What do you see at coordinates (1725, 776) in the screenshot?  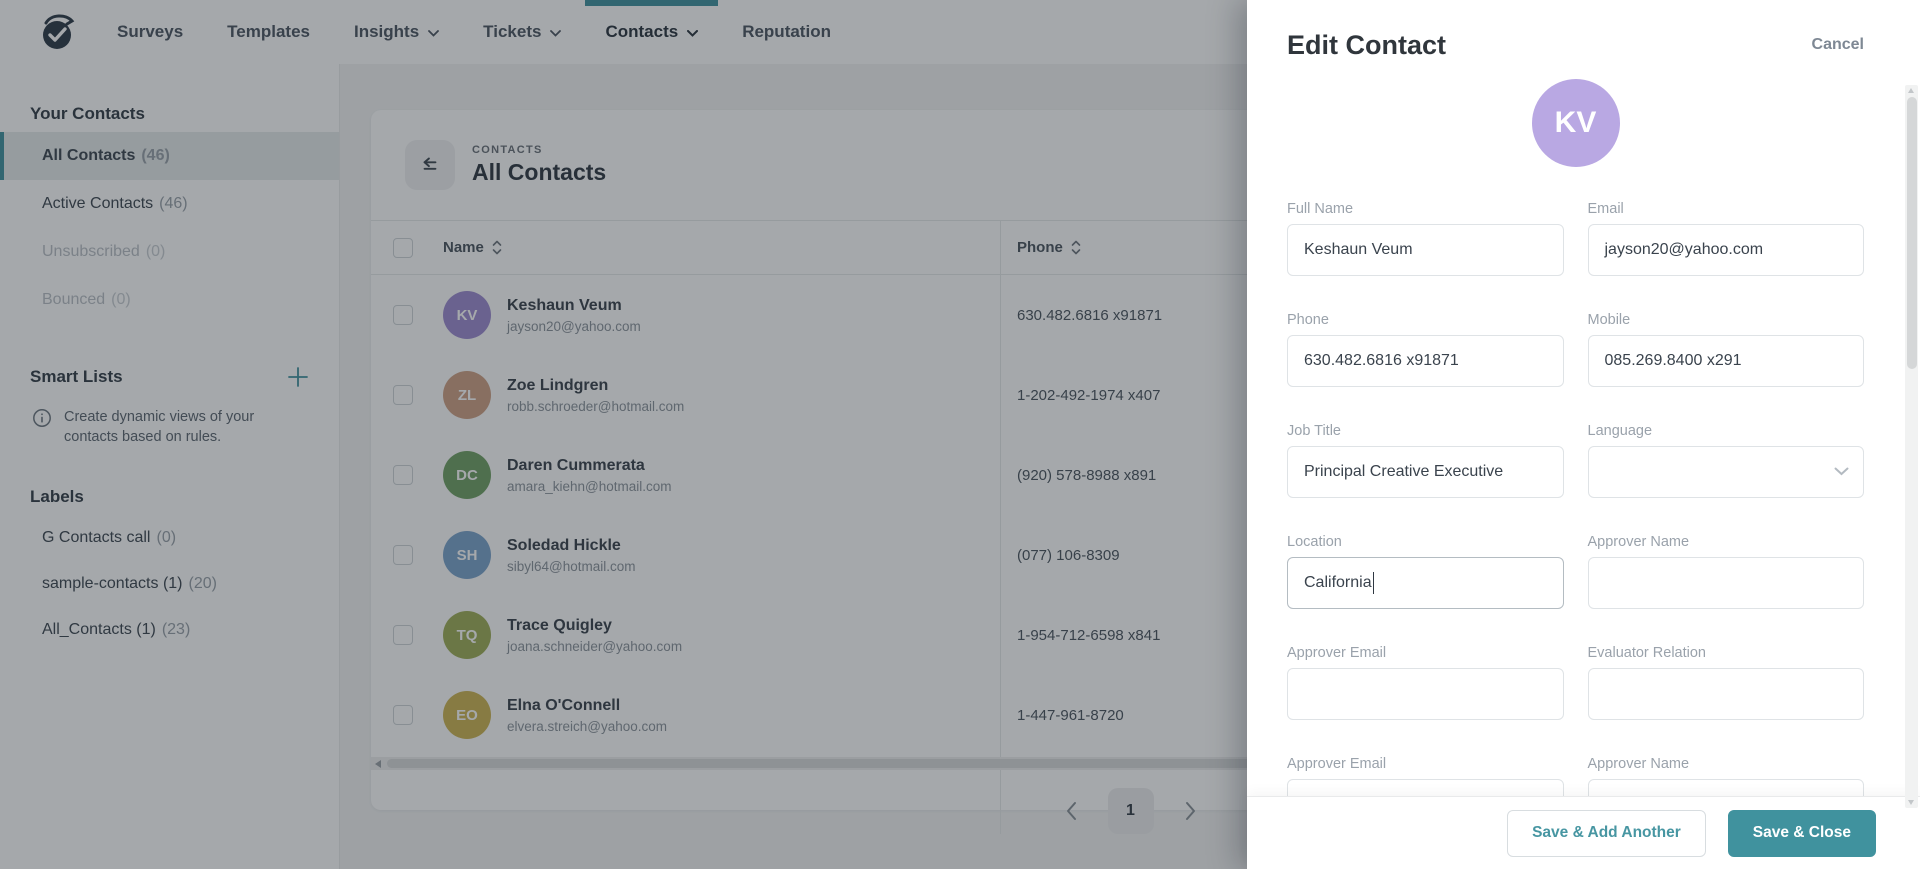 I see `field-approver-name-2: Approver Name` at bounding box center [1725, 776].